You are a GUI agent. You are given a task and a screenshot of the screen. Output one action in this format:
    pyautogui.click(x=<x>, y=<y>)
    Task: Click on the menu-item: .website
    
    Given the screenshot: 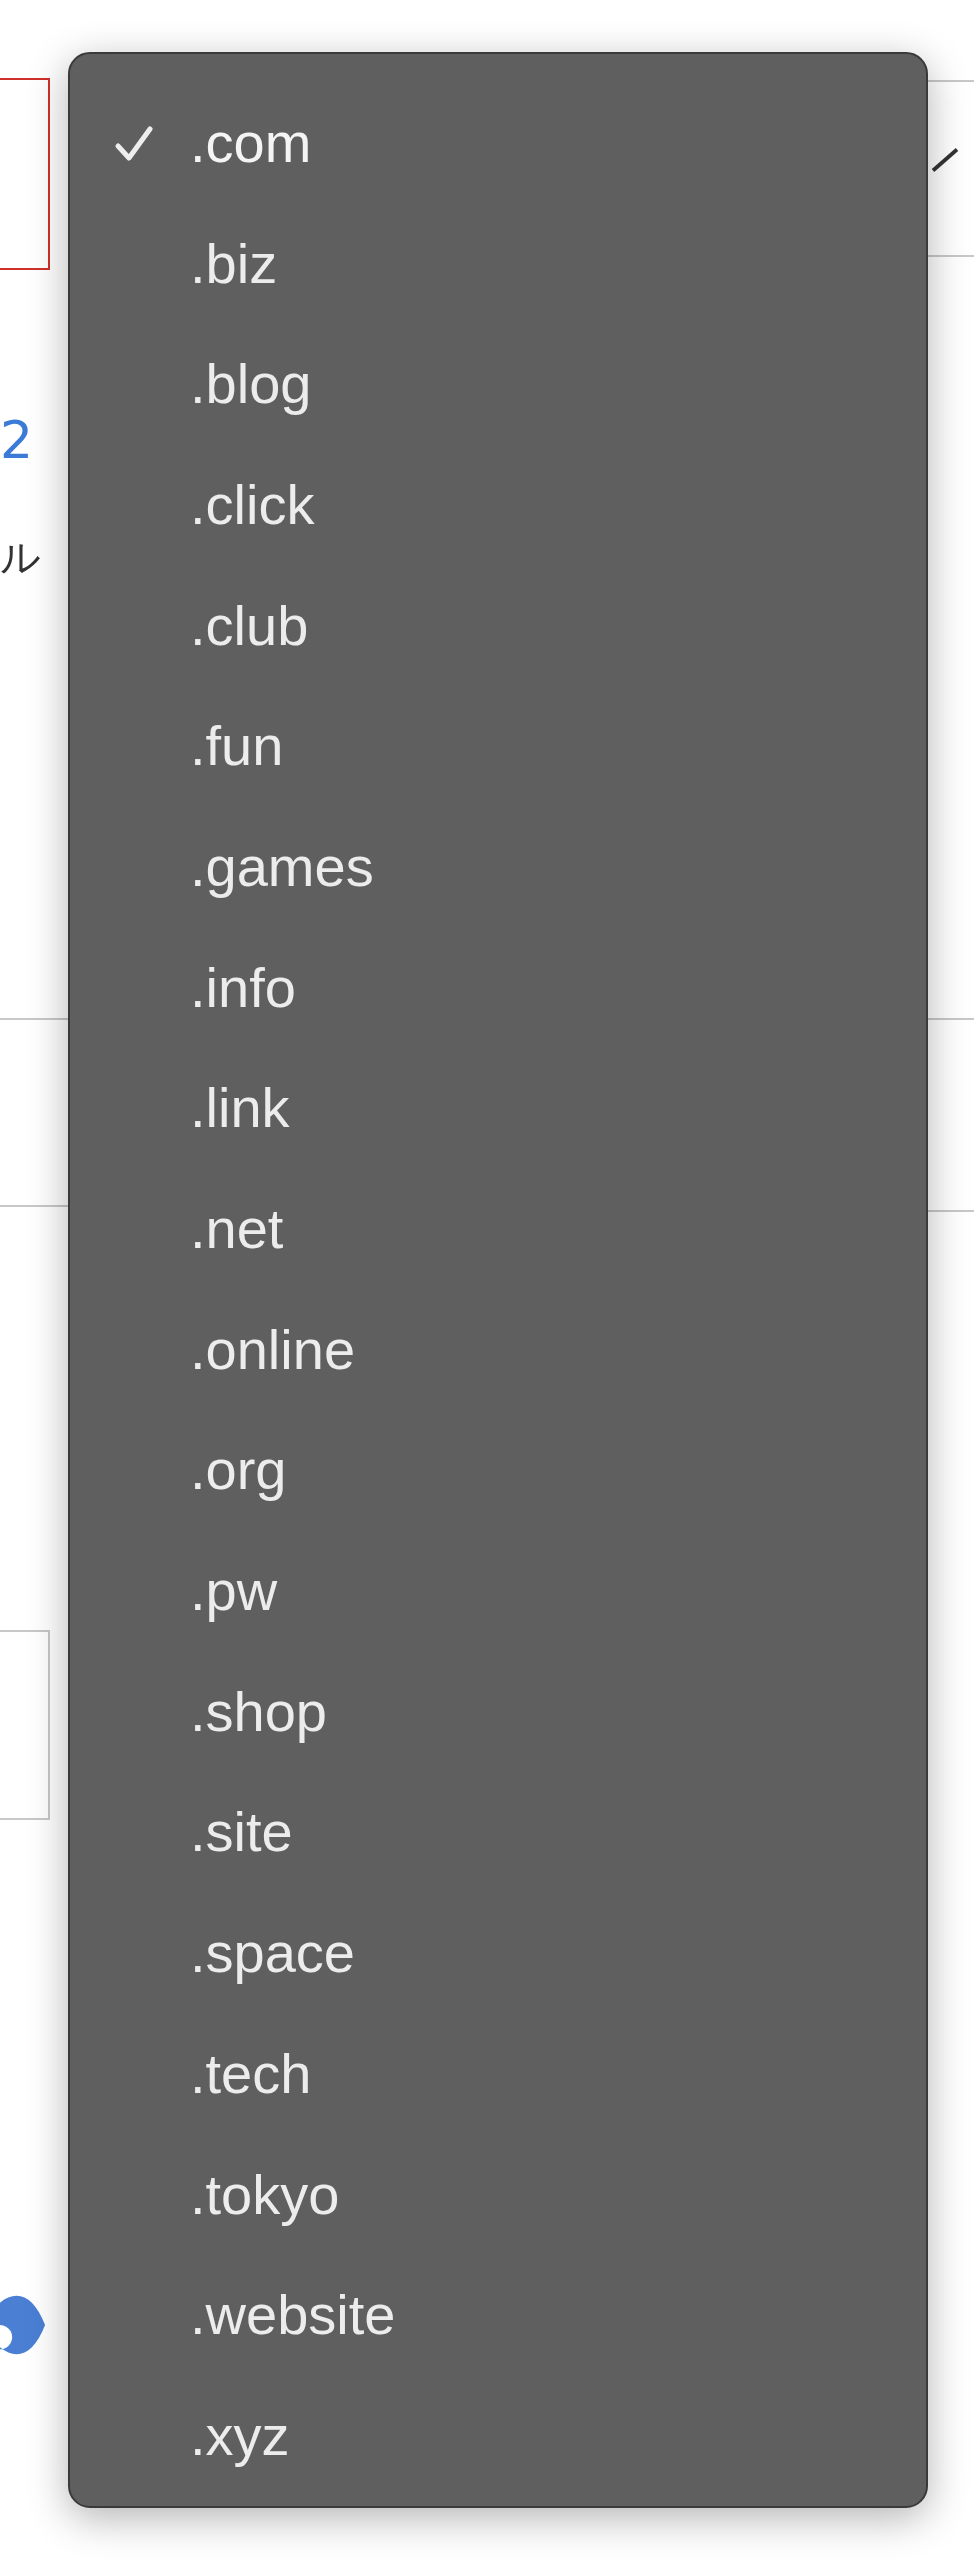 What is the action you would take?
    pyautogui.click(x=498, y=2315)
    